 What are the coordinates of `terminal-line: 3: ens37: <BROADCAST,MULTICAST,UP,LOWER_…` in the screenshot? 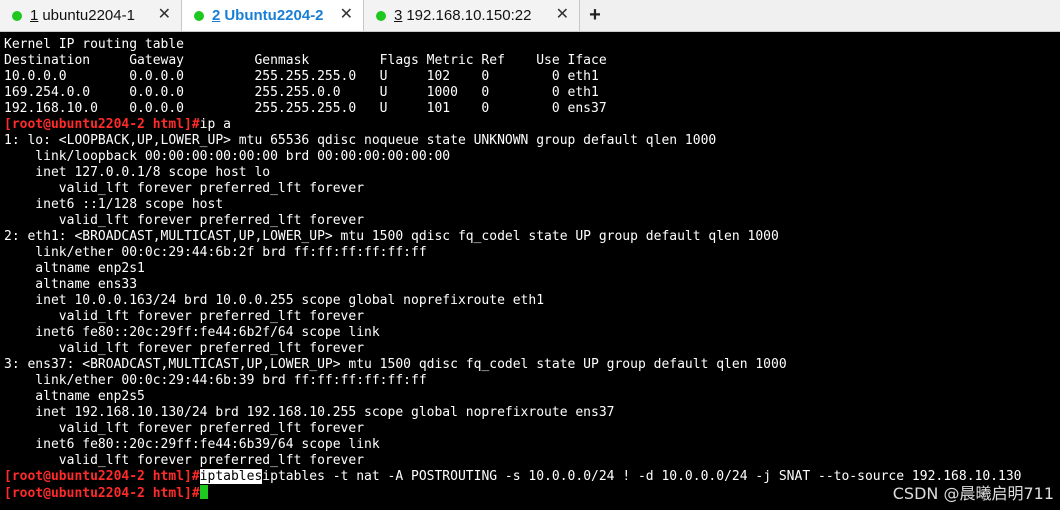 It's located at (395, 364).